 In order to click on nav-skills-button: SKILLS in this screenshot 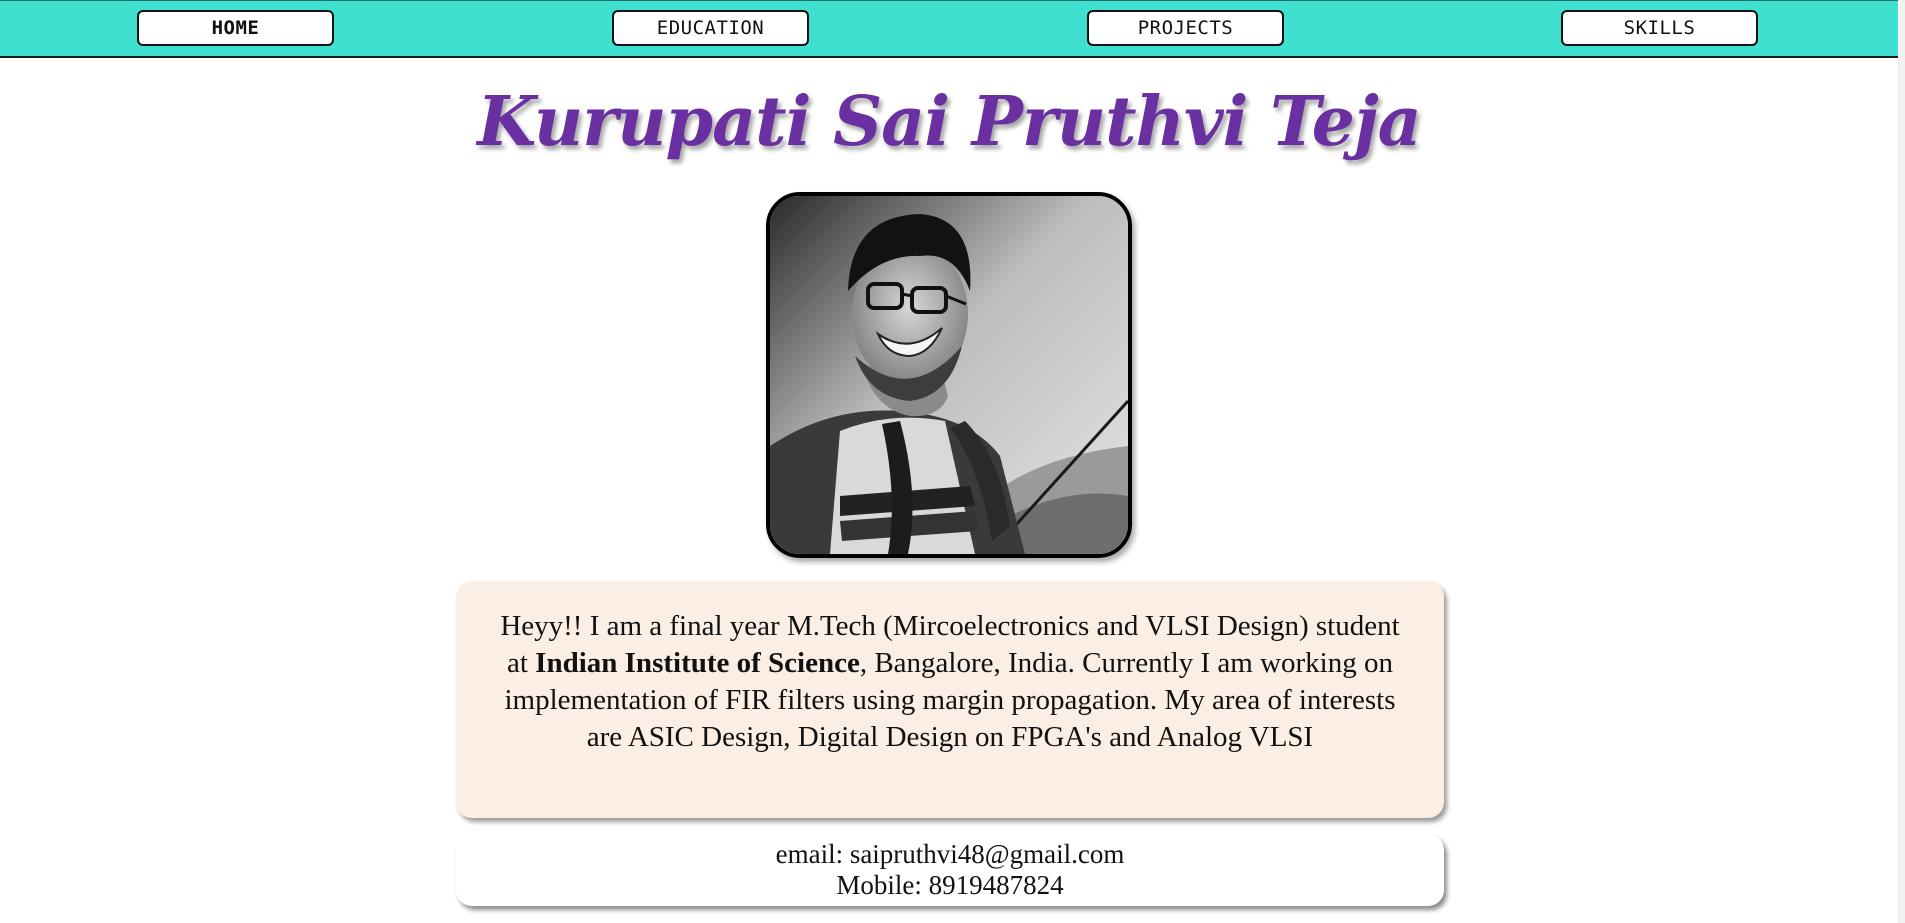, I will do `click(1659, 28)`.